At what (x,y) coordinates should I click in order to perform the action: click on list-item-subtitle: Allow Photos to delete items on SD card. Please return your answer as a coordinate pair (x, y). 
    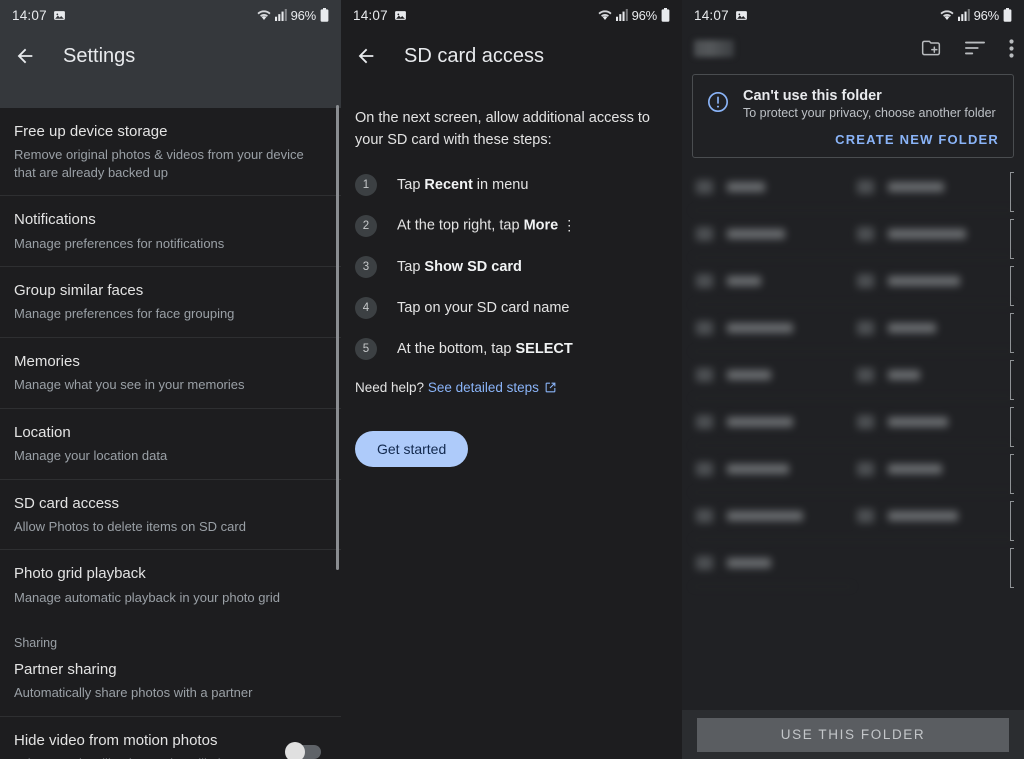
    Looking at the image, I should click on (130, 526).